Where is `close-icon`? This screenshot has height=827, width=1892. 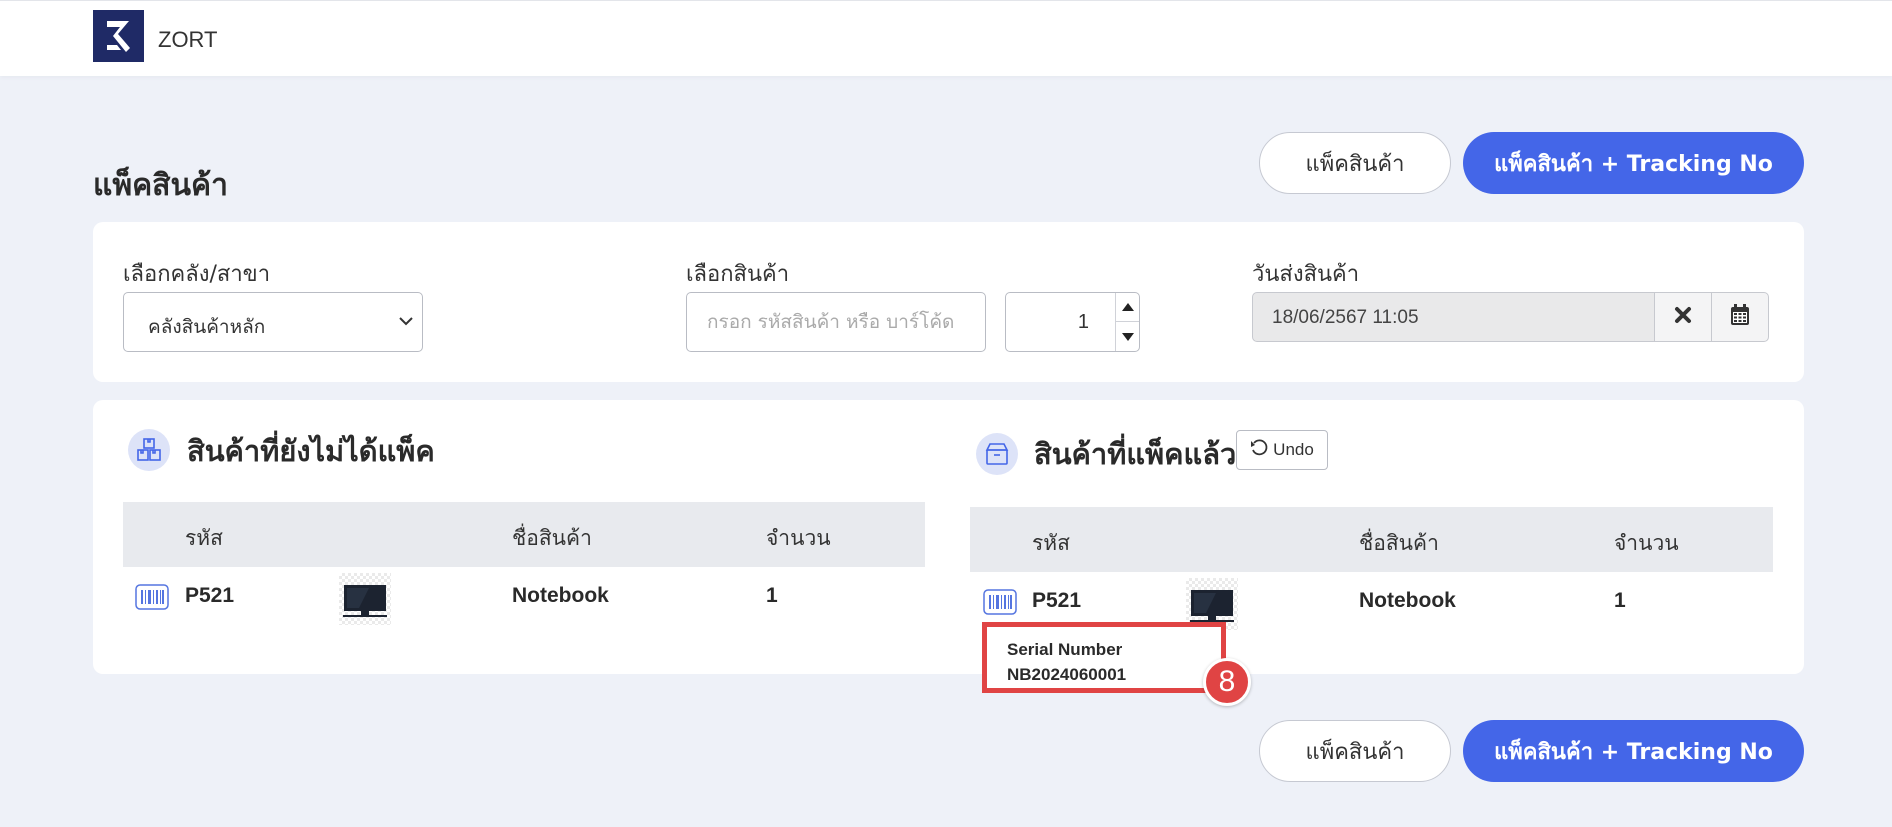
close-icon is located at coordinates (1683, 317).